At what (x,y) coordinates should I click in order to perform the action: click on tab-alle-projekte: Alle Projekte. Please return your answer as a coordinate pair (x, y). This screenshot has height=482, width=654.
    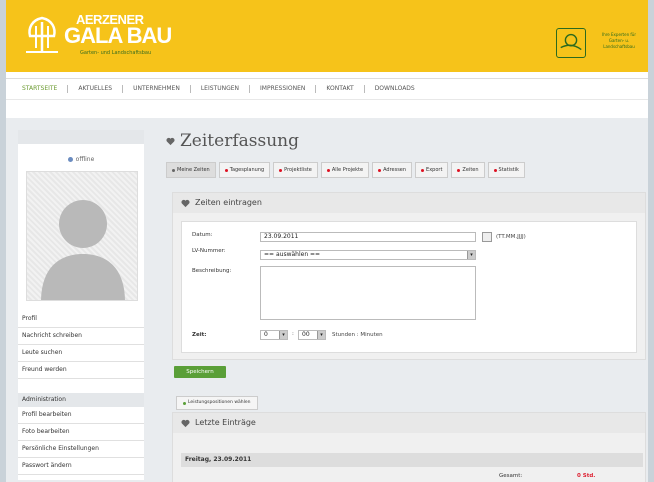
    Looking at the image, I should click on (345, 170).